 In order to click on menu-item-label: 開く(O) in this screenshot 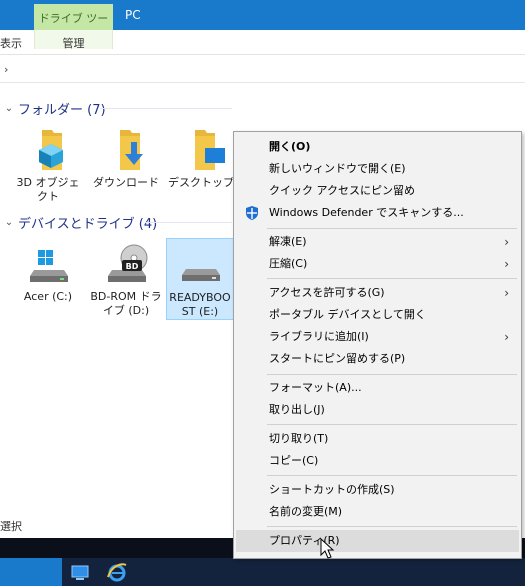, I will do `click(290, 146)`.